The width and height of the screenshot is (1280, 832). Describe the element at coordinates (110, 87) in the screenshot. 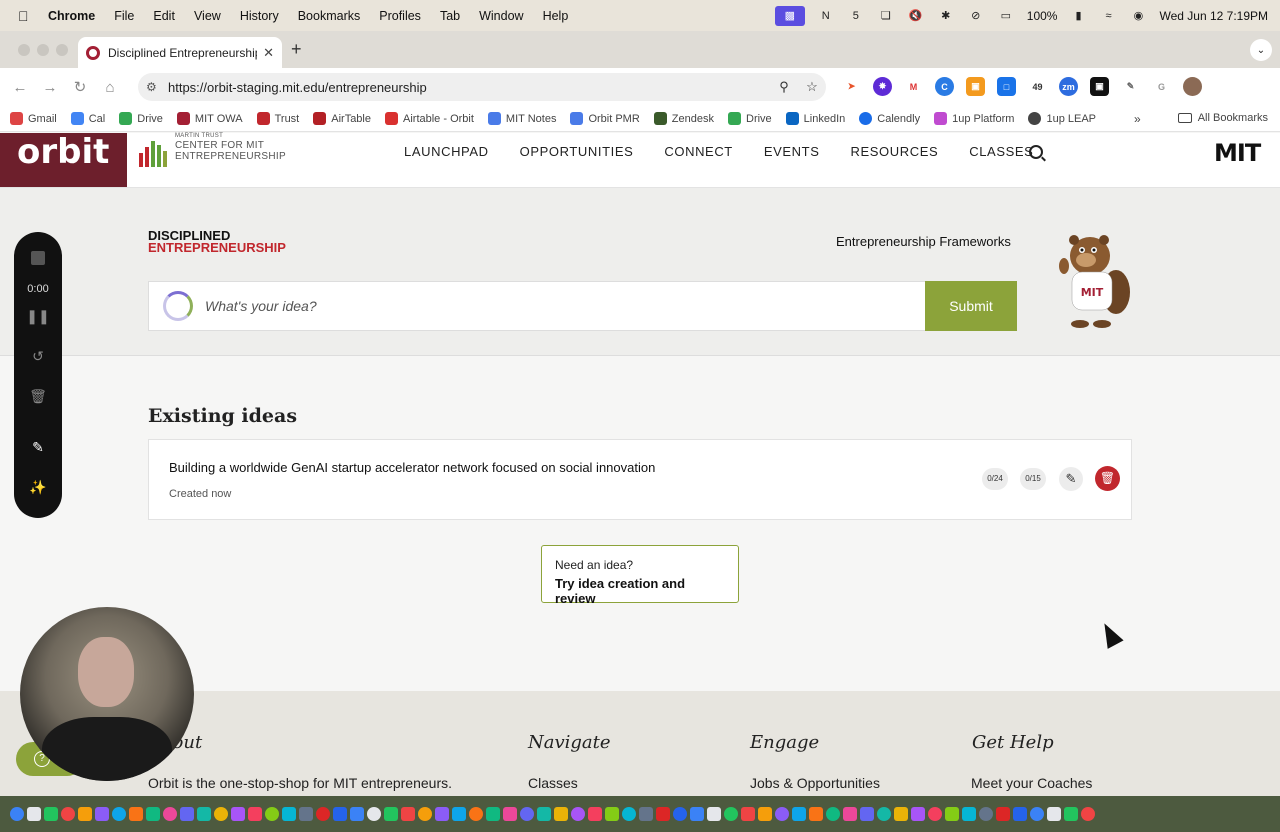

I see `home-icon: ⌂` at that location.